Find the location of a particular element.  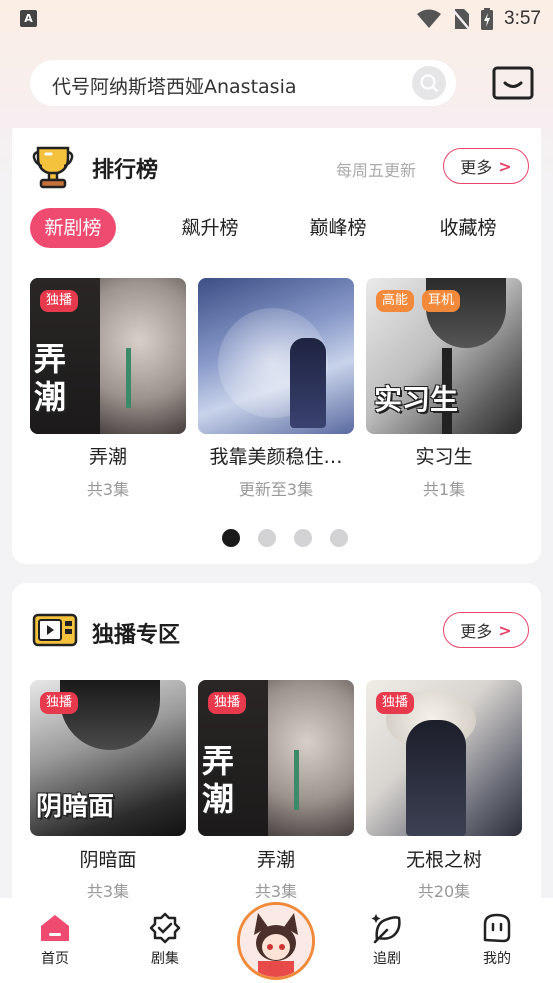

mascot-center-button is located at coordinates (276, 941).